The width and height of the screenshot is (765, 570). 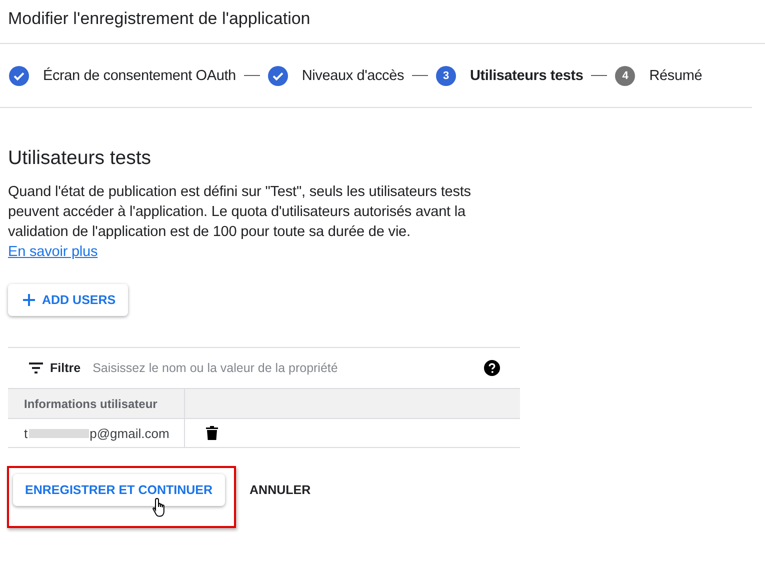 What do you see at coordinates (26, 433) in the screenshot?
I see `email-text: t` at bounding box center [26, 433].